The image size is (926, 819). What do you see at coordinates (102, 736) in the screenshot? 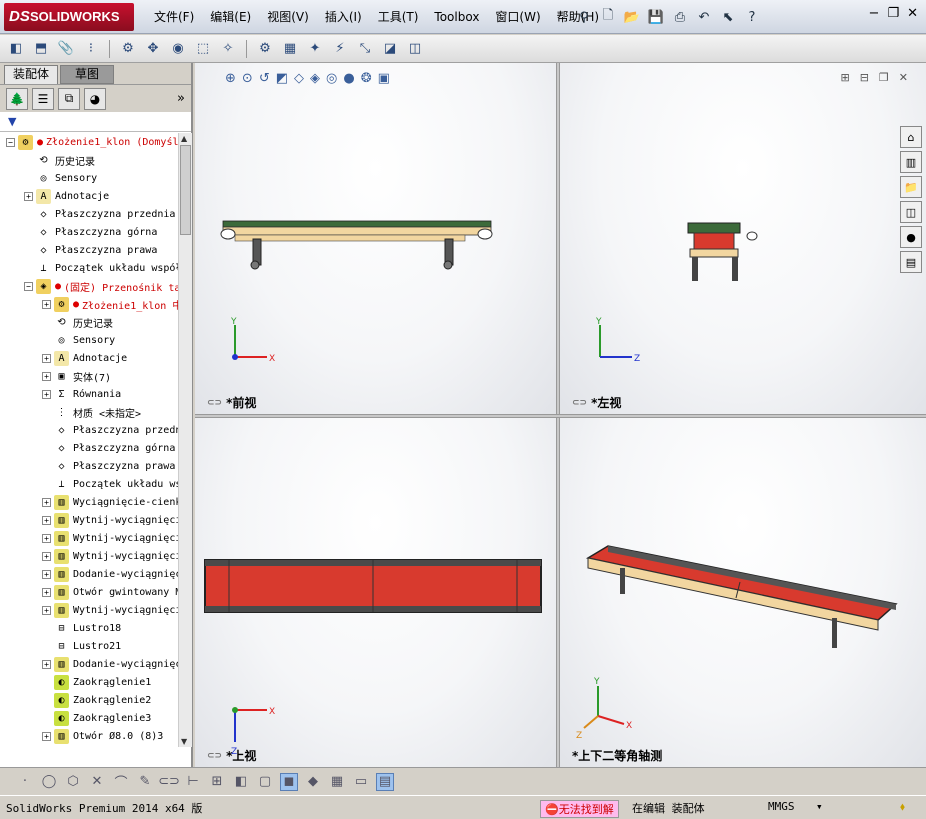
I see `tree-item: + ▥ Otwór Ø8.0 (8)3` at bounding box center [102, 736].